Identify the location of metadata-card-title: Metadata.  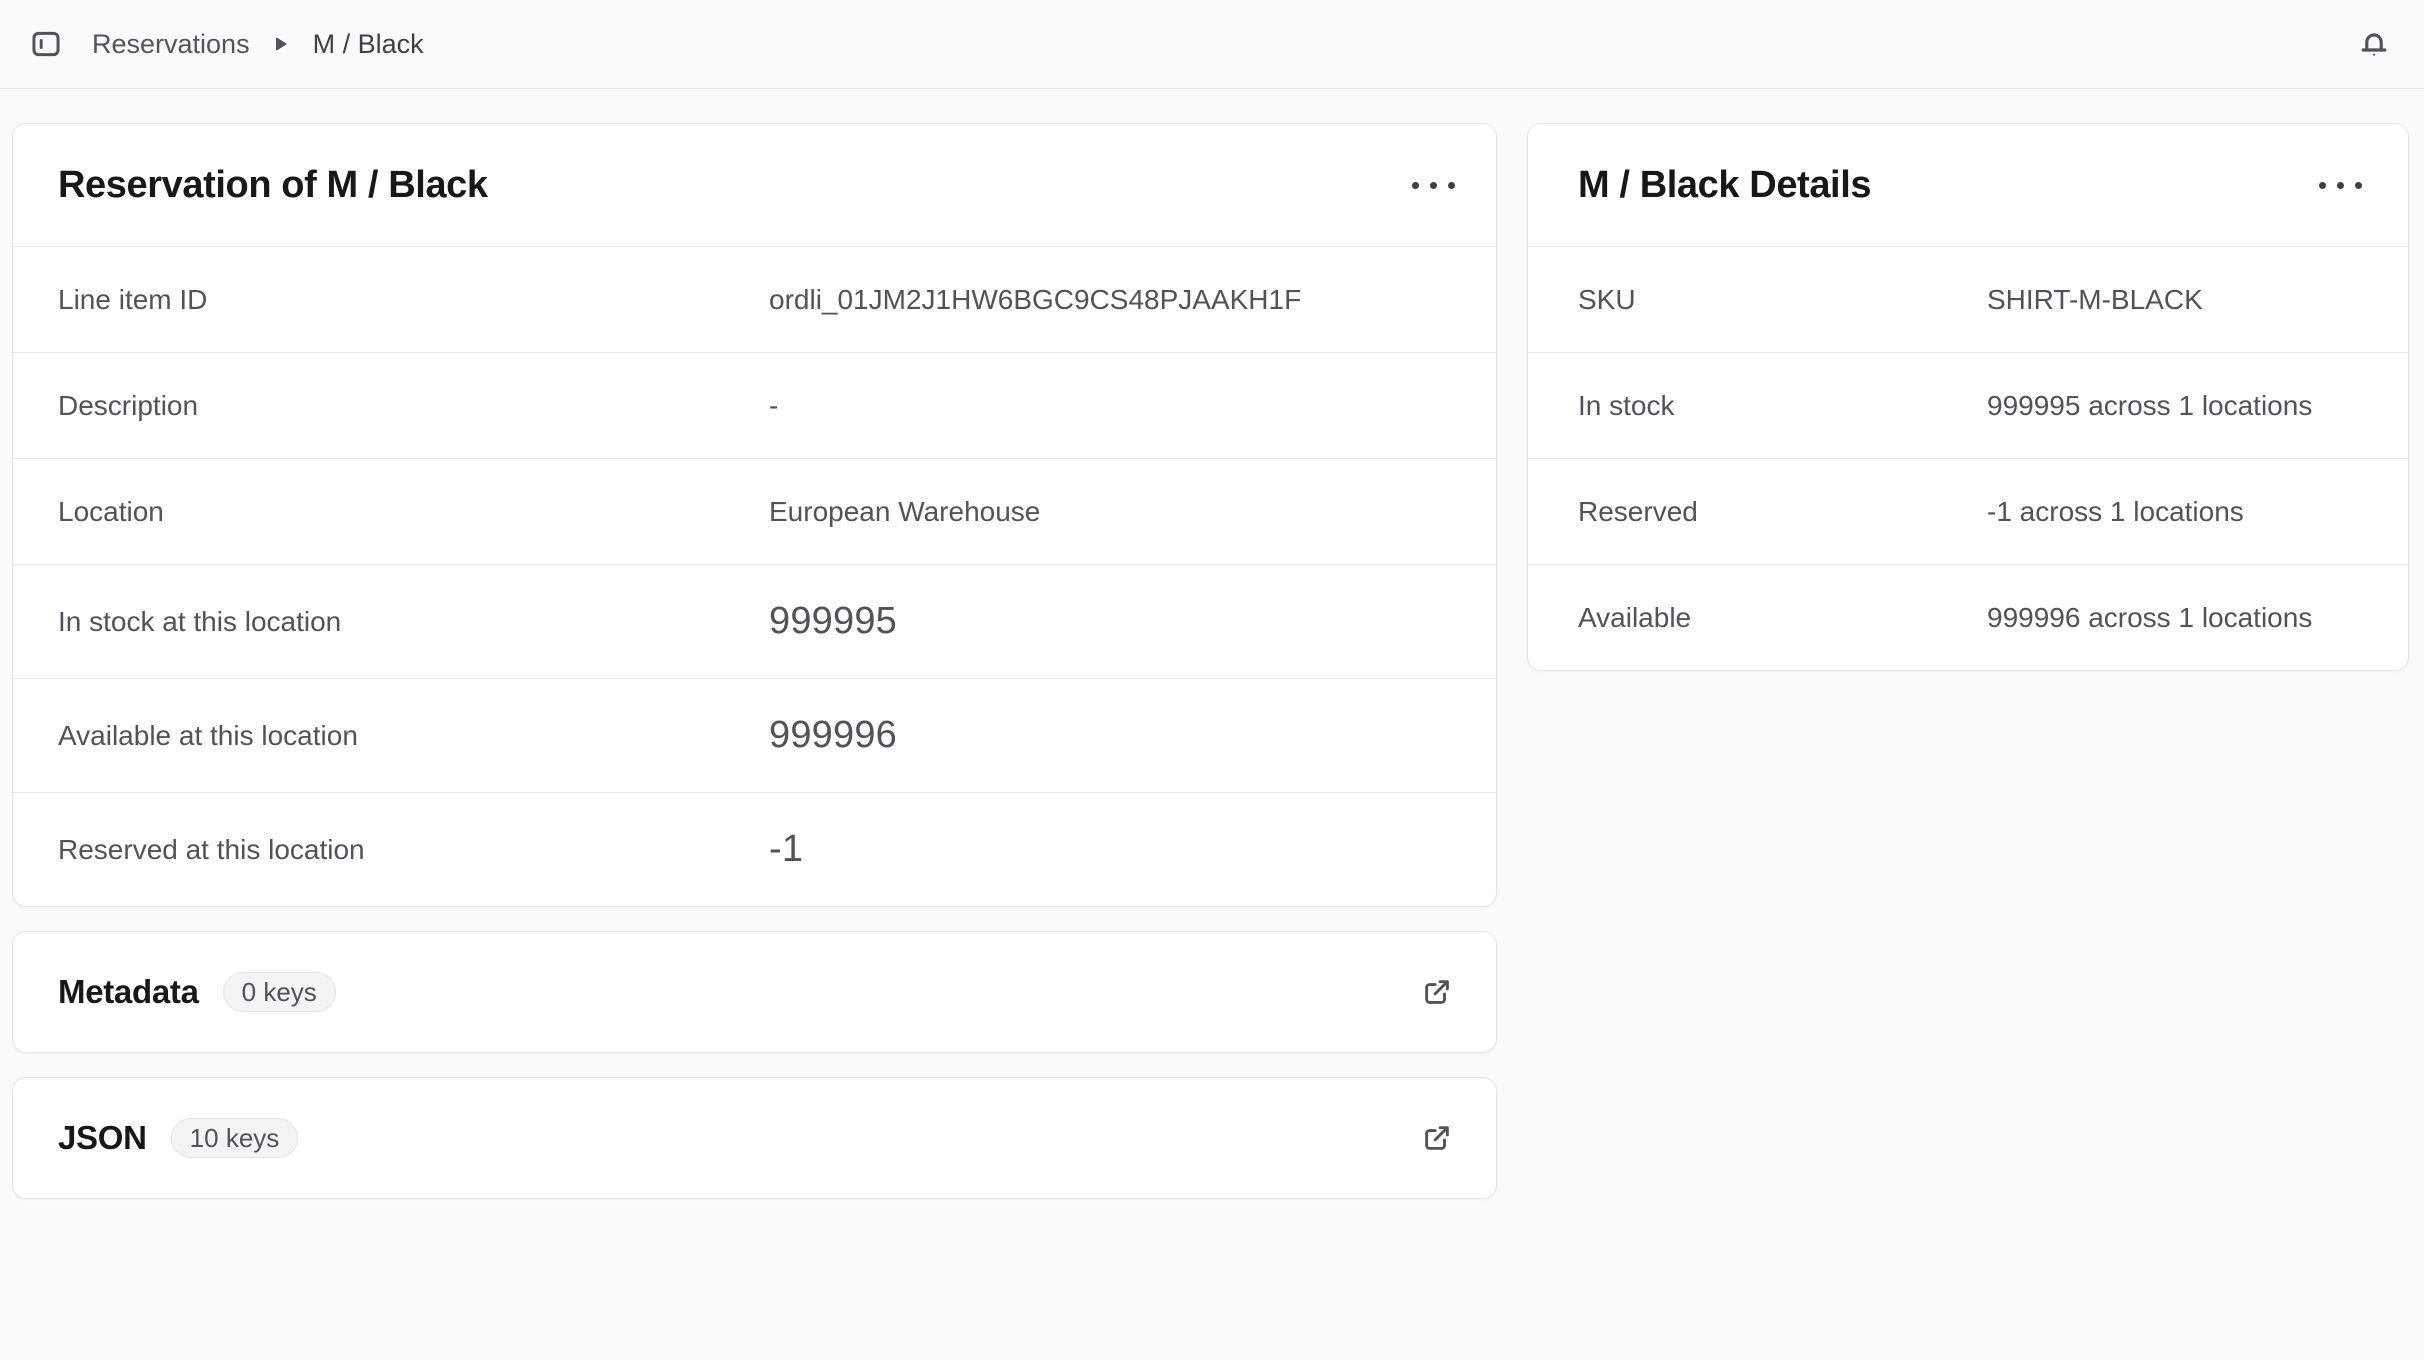
(128, 991).